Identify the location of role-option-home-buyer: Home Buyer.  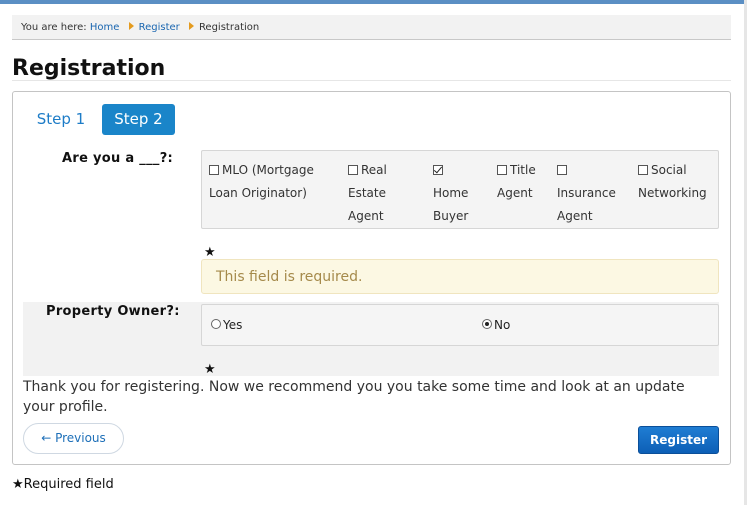
(450, 193).